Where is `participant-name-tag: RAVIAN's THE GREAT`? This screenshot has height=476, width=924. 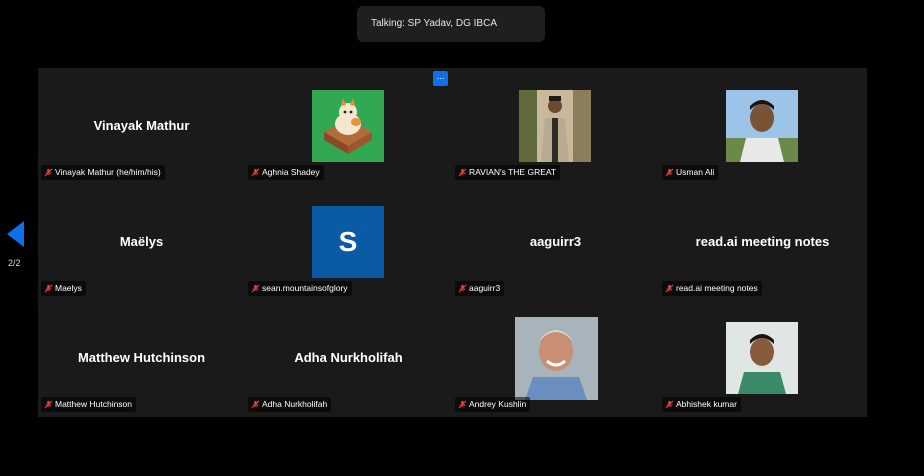 participant-name-tag: RAVIAN's THE GREAT is located at coordinates (508, 172).